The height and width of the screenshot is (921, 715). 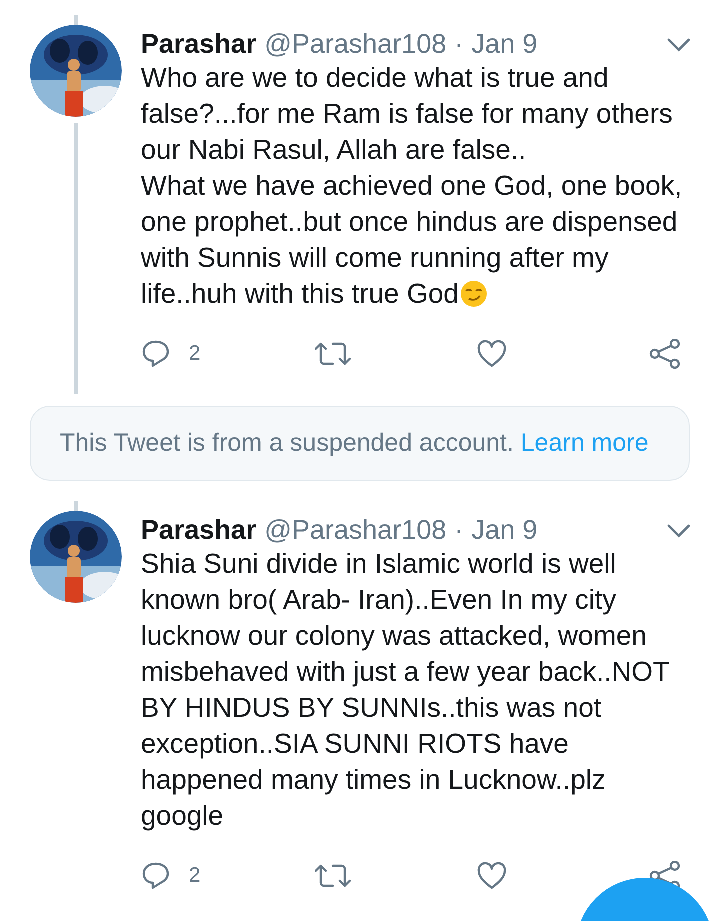 I want to click on notice-text: This Tweet is from a suspended account., so click(x=287, y=443).